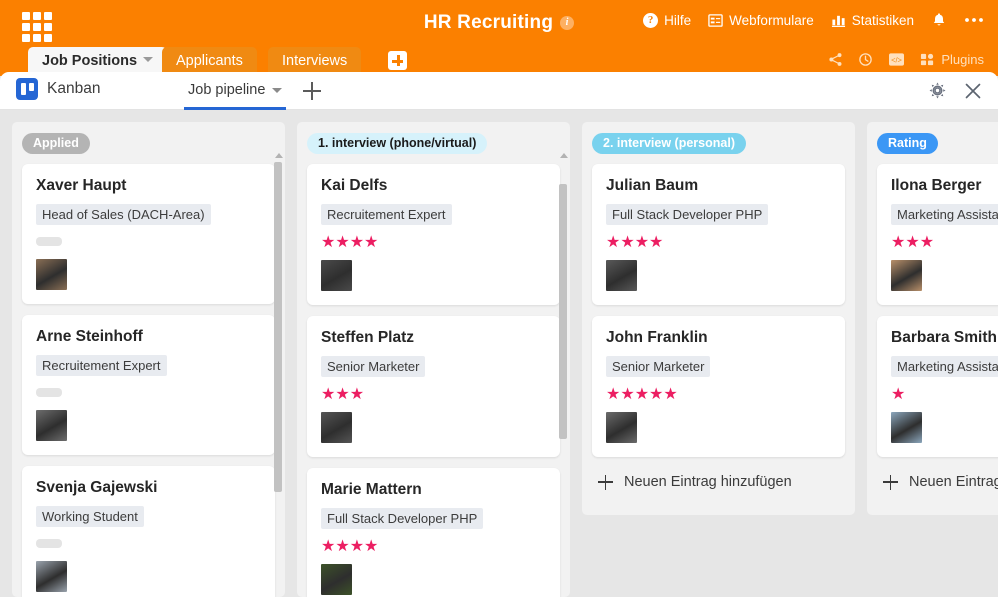 This screenshot has width=998, height=597. Describe the element at coordinates (148, 385) in the screenshot. I see `kanban-card: Arne Steinhoff Recruitement Expert` at that location.